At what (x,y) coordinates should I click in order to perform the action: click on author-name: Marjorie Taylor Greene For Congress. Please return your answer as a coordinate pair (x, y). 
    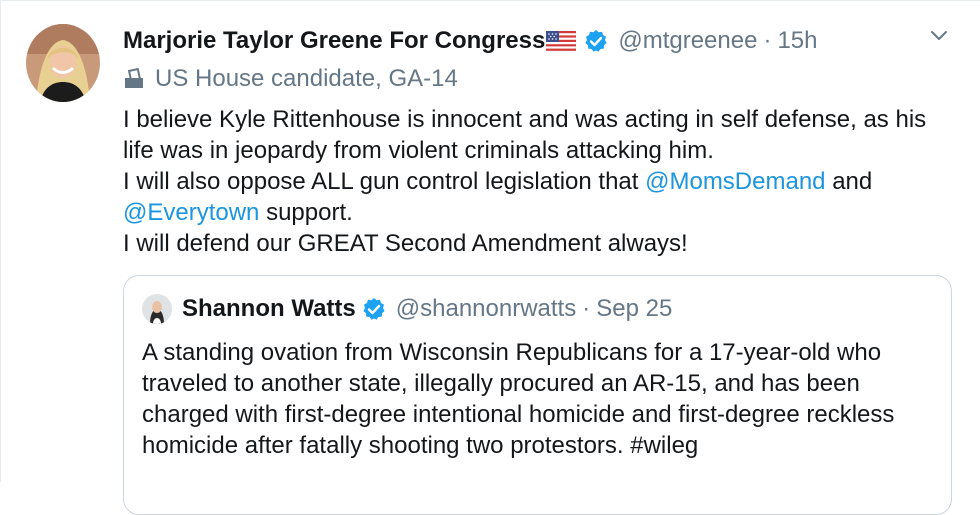
    Looking at the image, I should click on (334, 41).